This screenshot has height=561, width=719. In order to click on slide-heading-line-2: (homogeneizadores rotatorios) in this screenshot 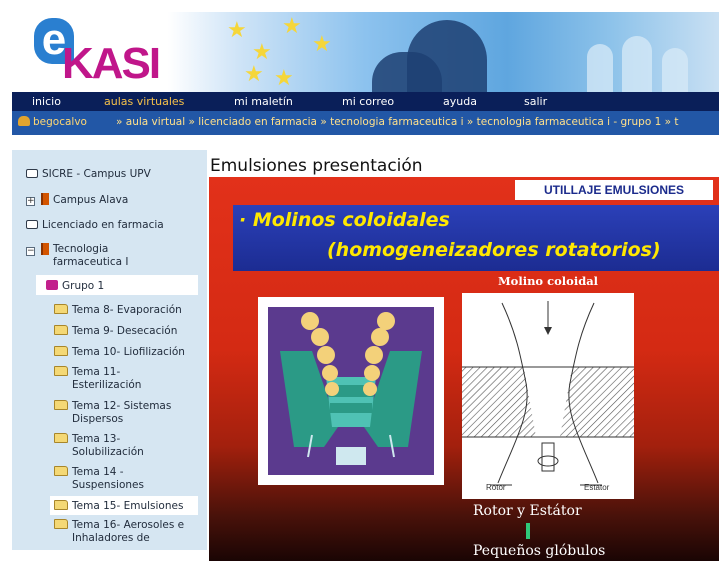, I will do `click(494, 250)`.